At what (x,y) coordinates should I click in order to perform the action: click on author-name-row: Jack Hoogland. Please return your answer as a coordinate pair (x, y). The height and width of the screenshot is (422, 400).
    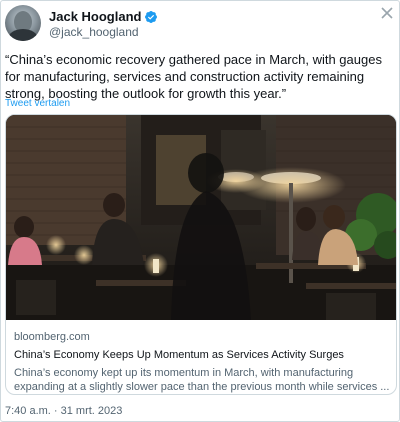
    Looking at the image, I should click on (103, 16).